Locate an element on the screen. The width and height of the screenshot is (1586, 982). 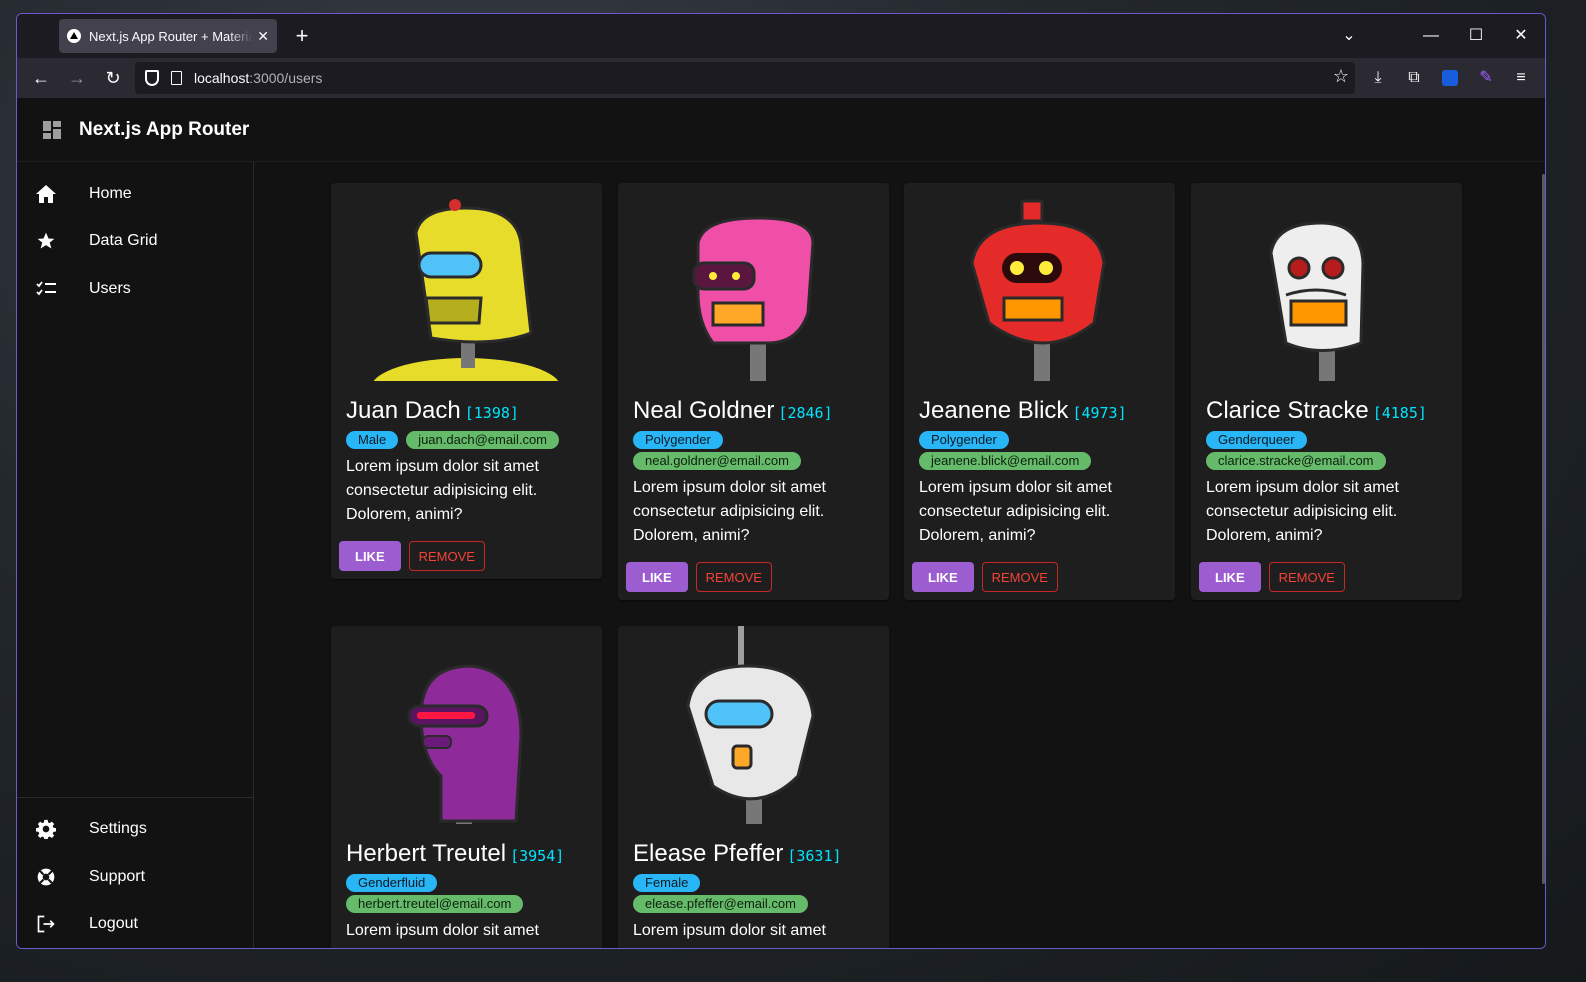
logout-icon is located at coordinates (46, 924).